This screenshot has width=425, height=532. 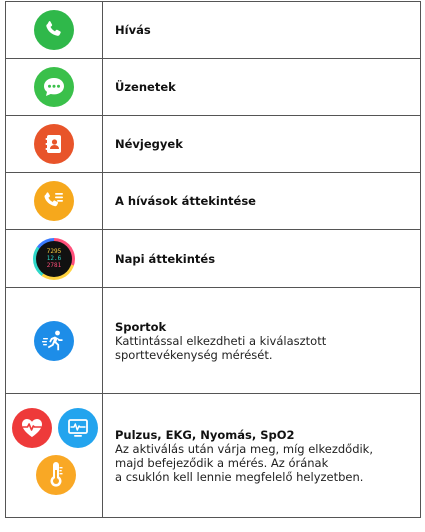 I want to click on table-row: Üzenetek, so click(x=213, y=87).